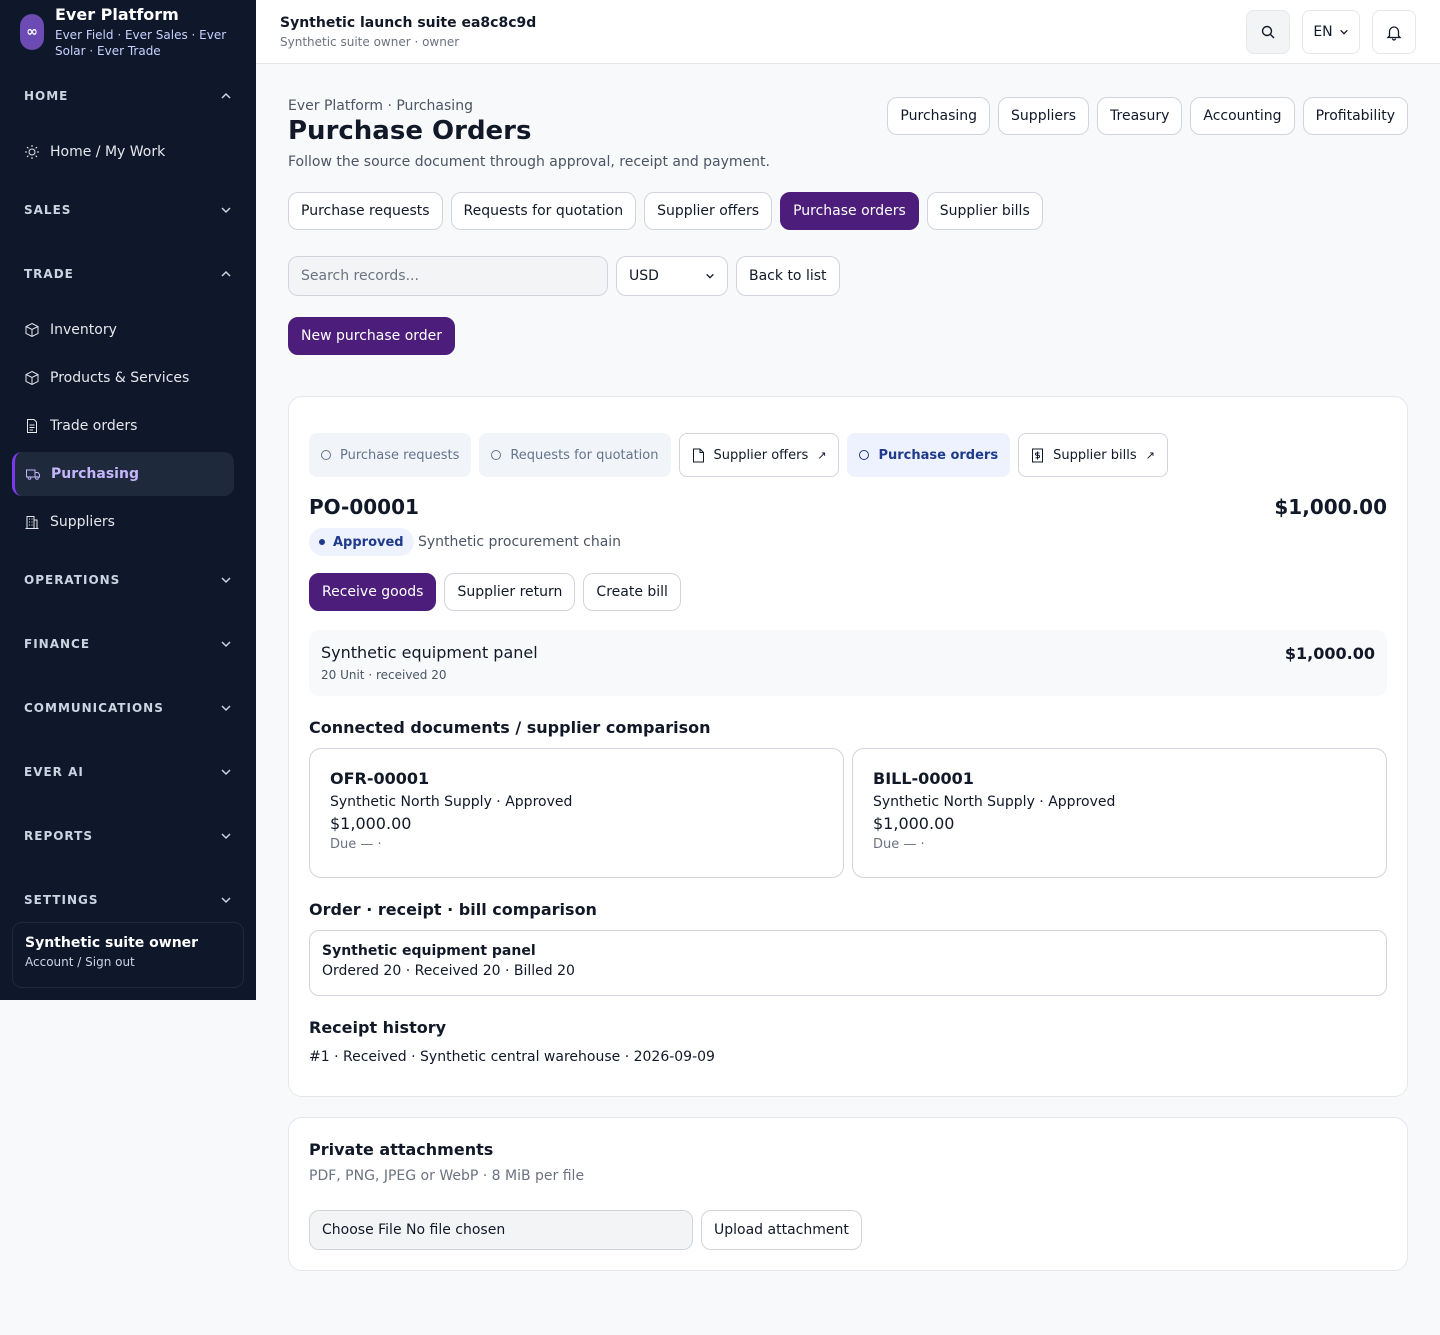 The width and height of the screenshot is (1440, 1335). What do you see at coordinates (32, 378) in the screenshot?
I see `box-icon` at bounding box center [32, 378].